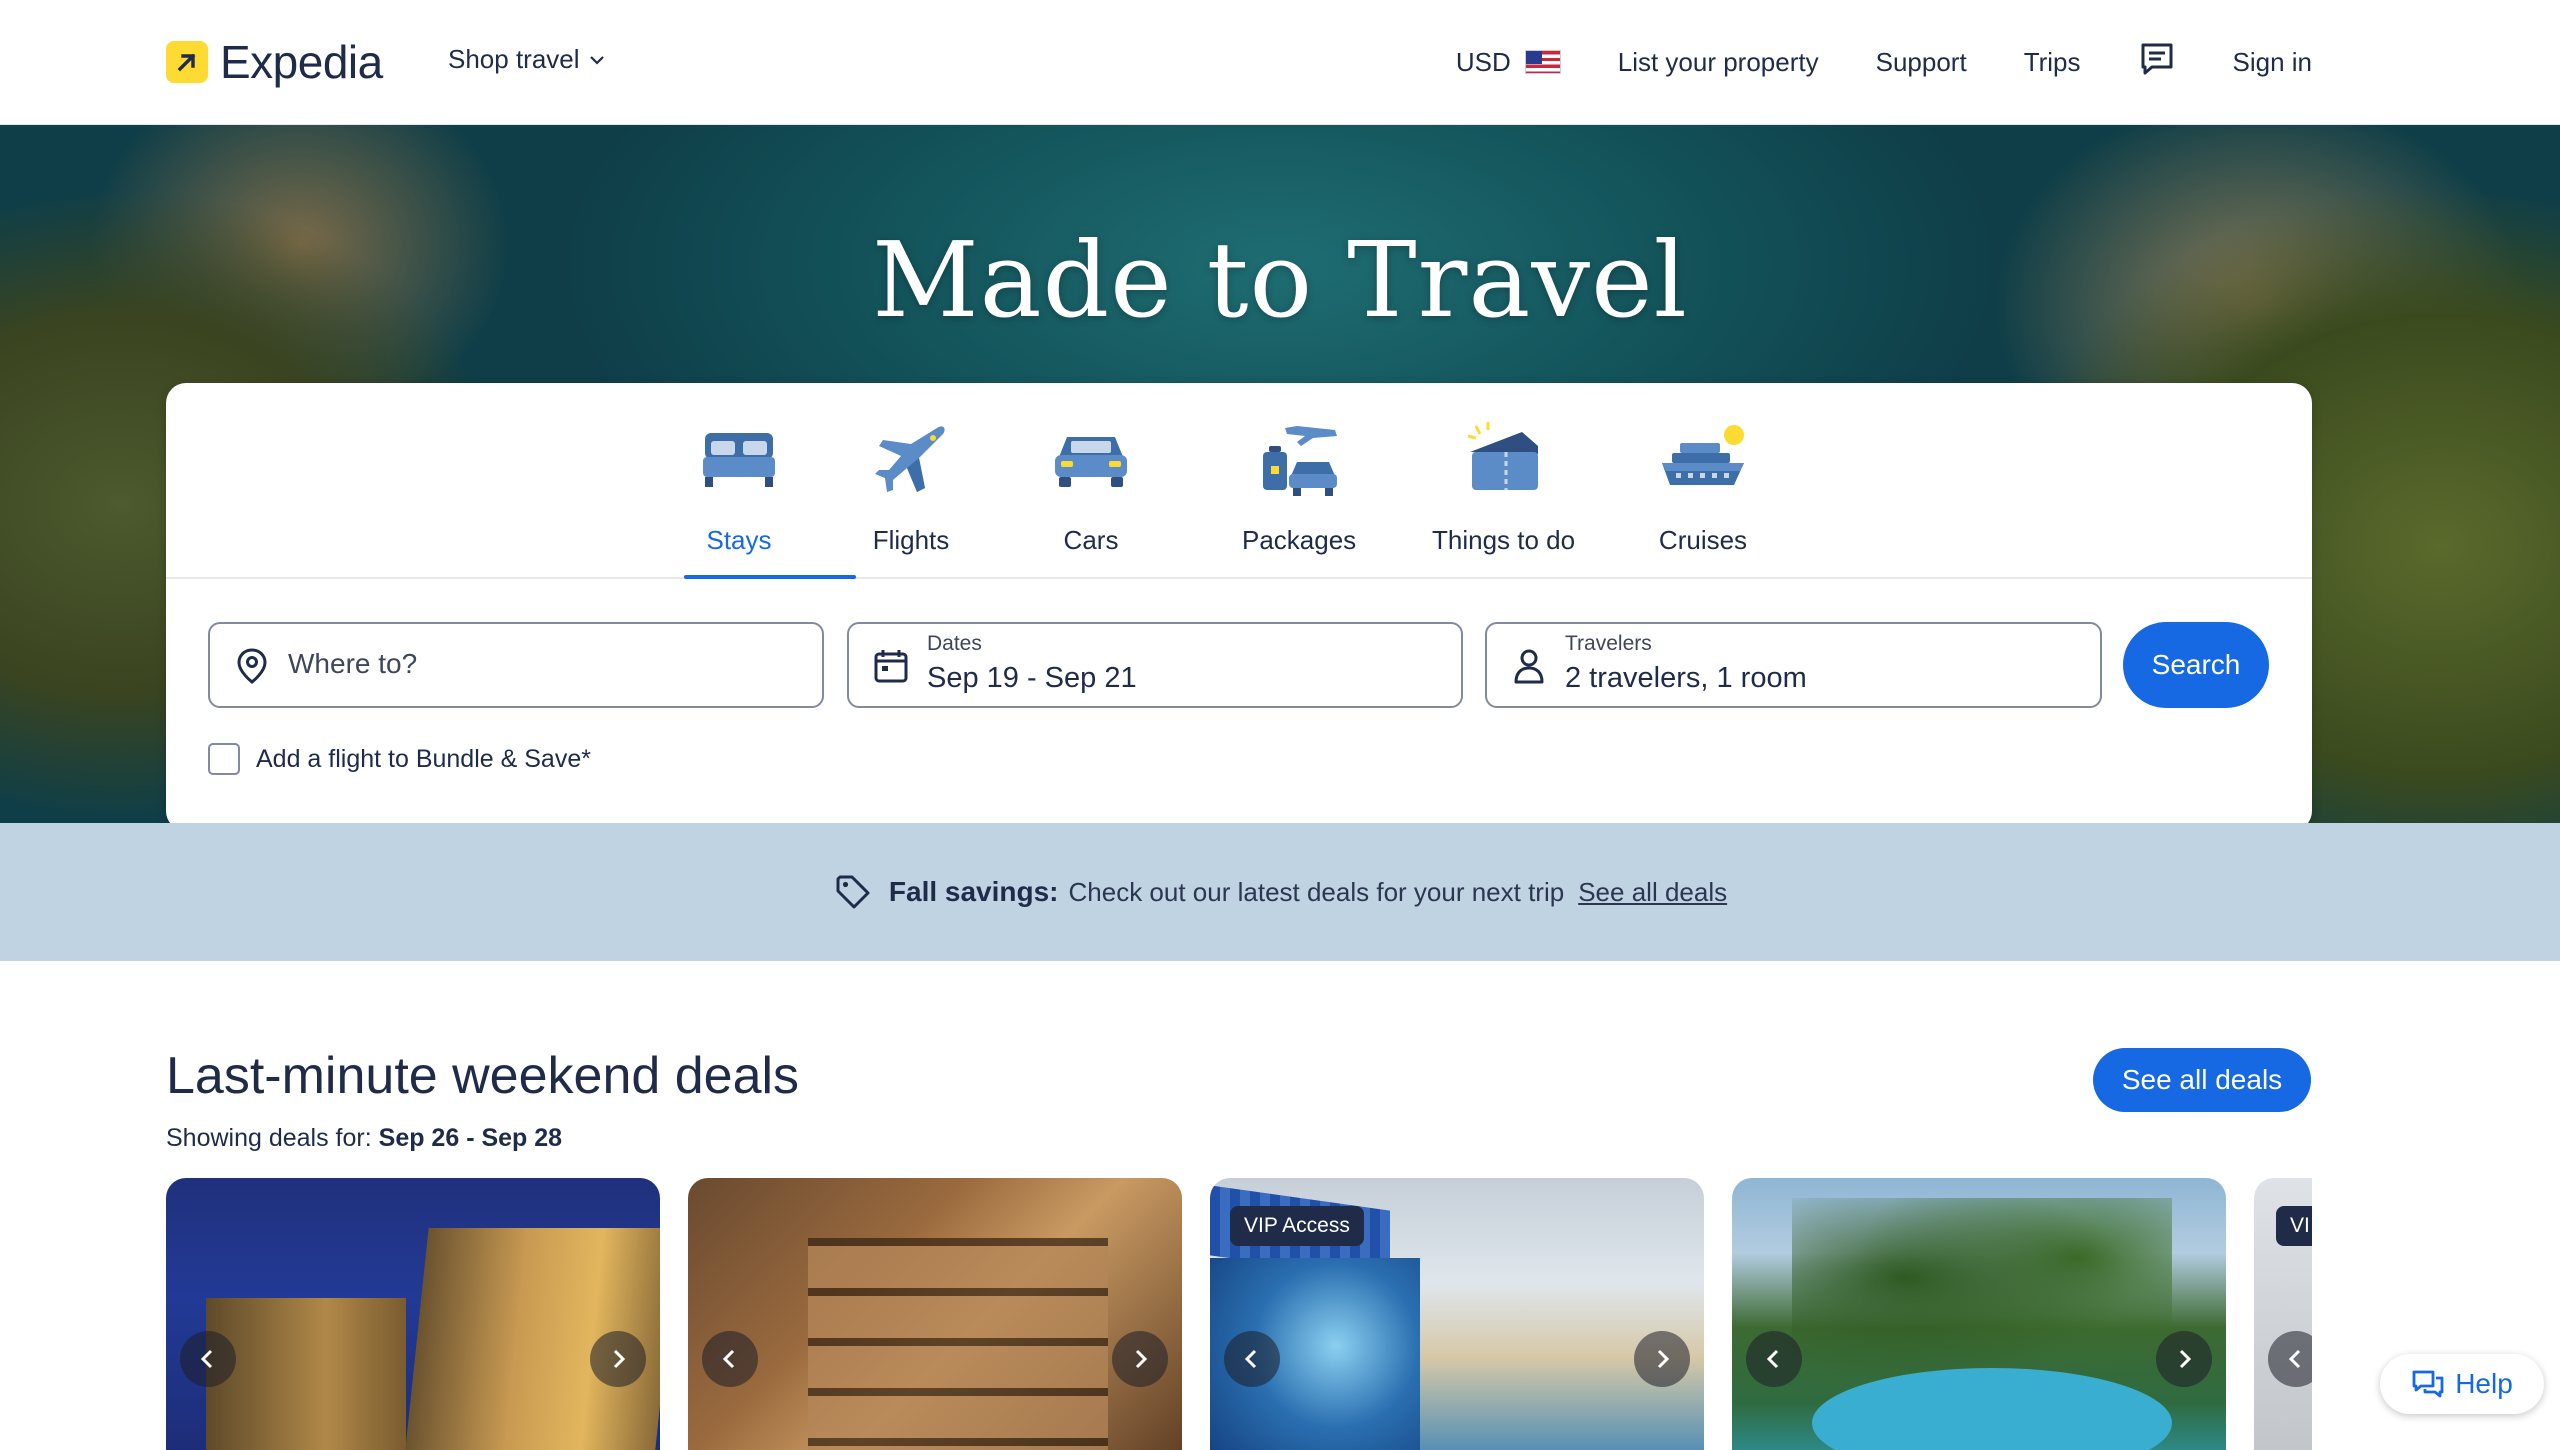  I want to click on deals-date-range: Showing deals for: Sep 26 - Sep 28, so click(364, 1138).